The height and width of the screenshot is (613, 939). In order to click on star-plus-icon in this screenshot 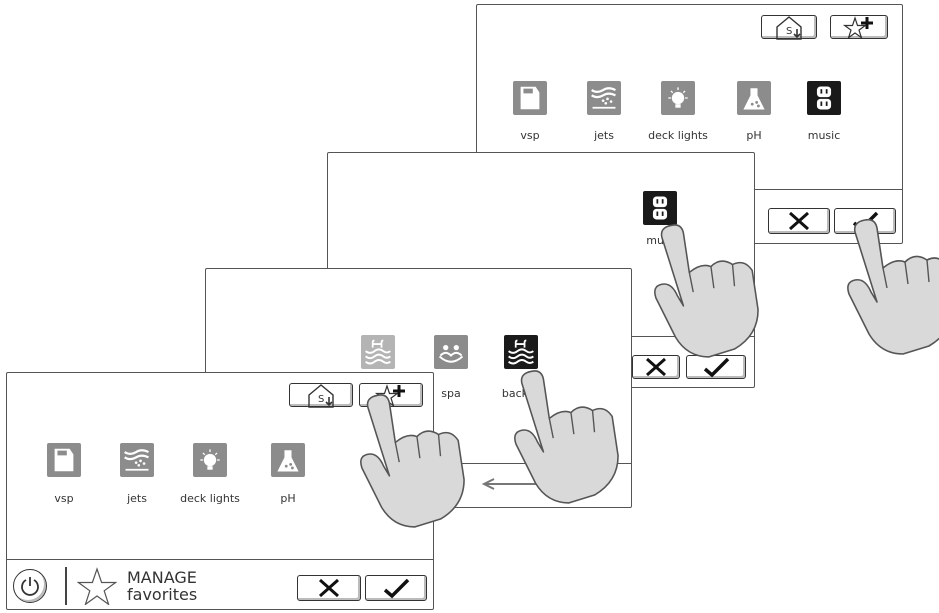, I will do `click(859, 27)`.